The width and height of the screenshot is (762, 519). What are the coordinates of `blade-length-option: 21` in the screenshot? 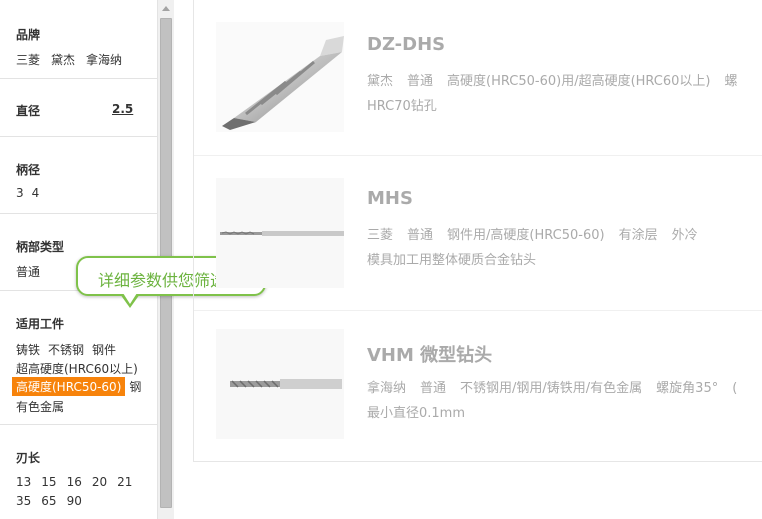 It's located at (124, 482).